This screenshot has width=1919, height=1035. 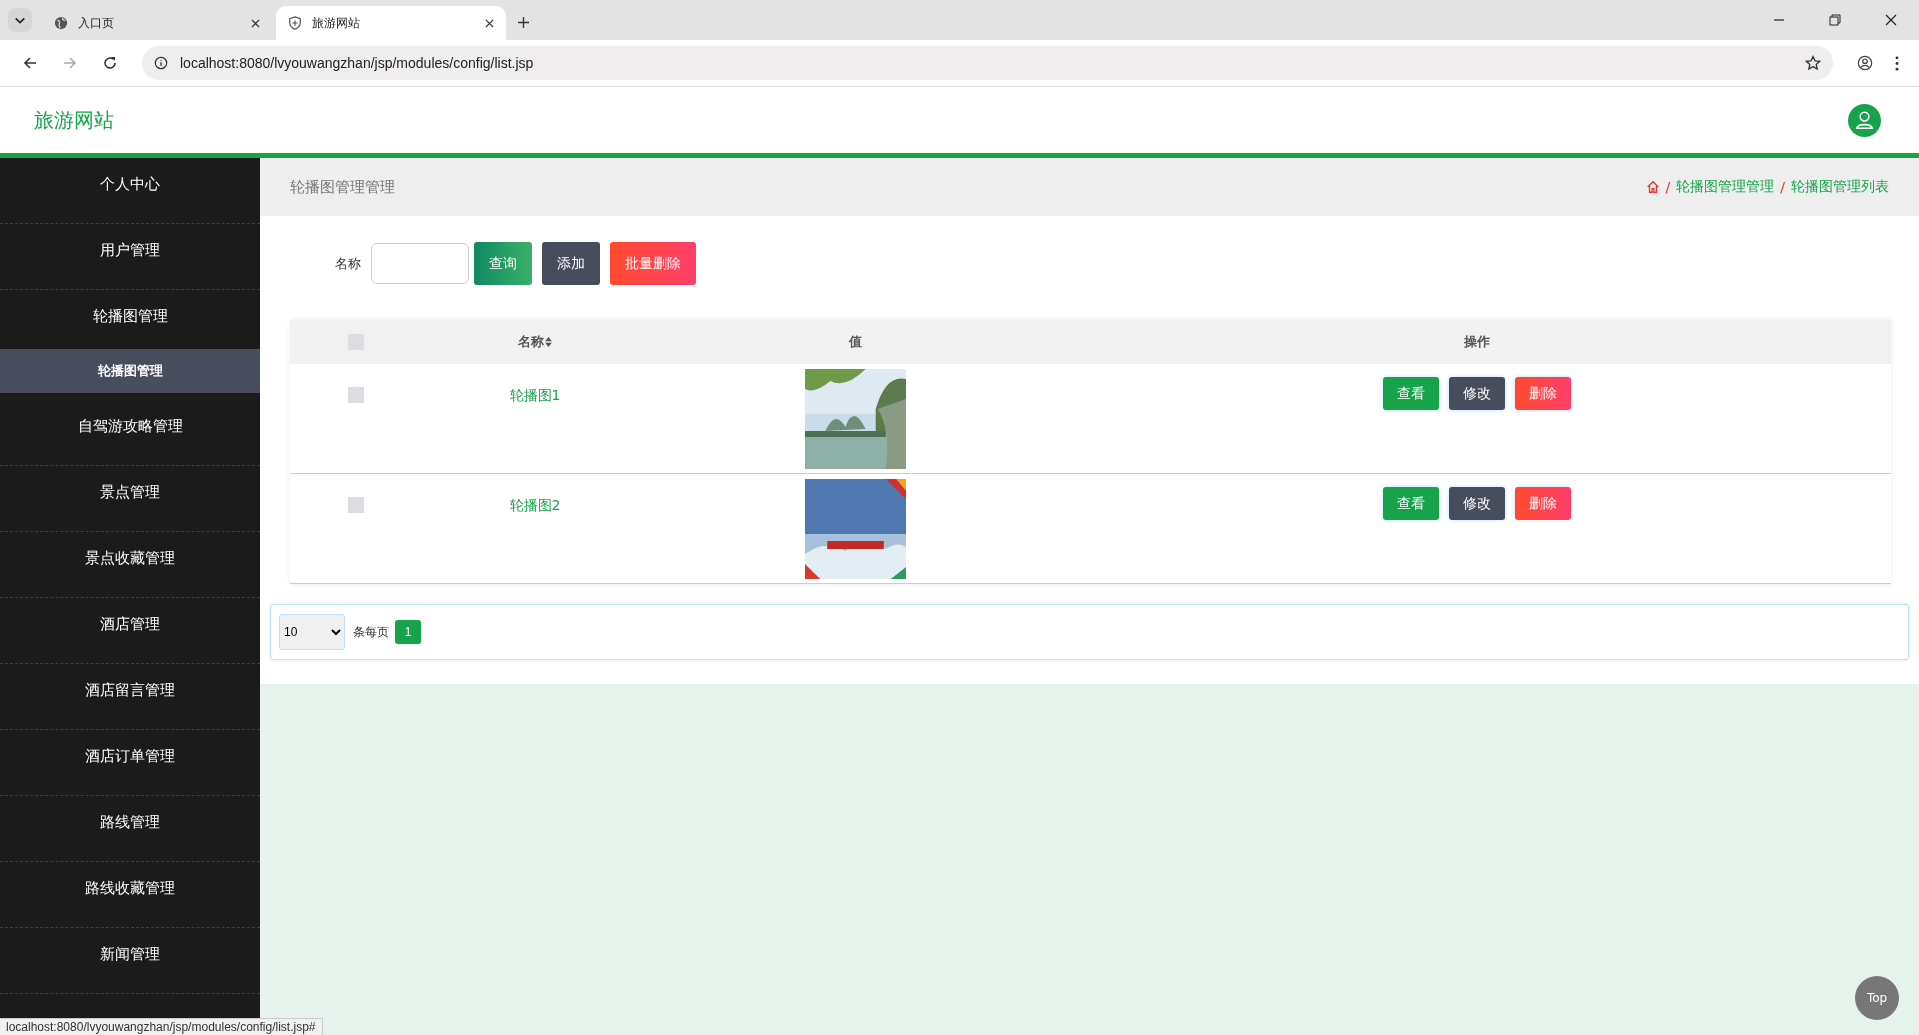 What do you see at coordinates (130, 371) in the screenshot?
I see `sidebar-item: 轮播图管理` at bounding box center [130, 371].